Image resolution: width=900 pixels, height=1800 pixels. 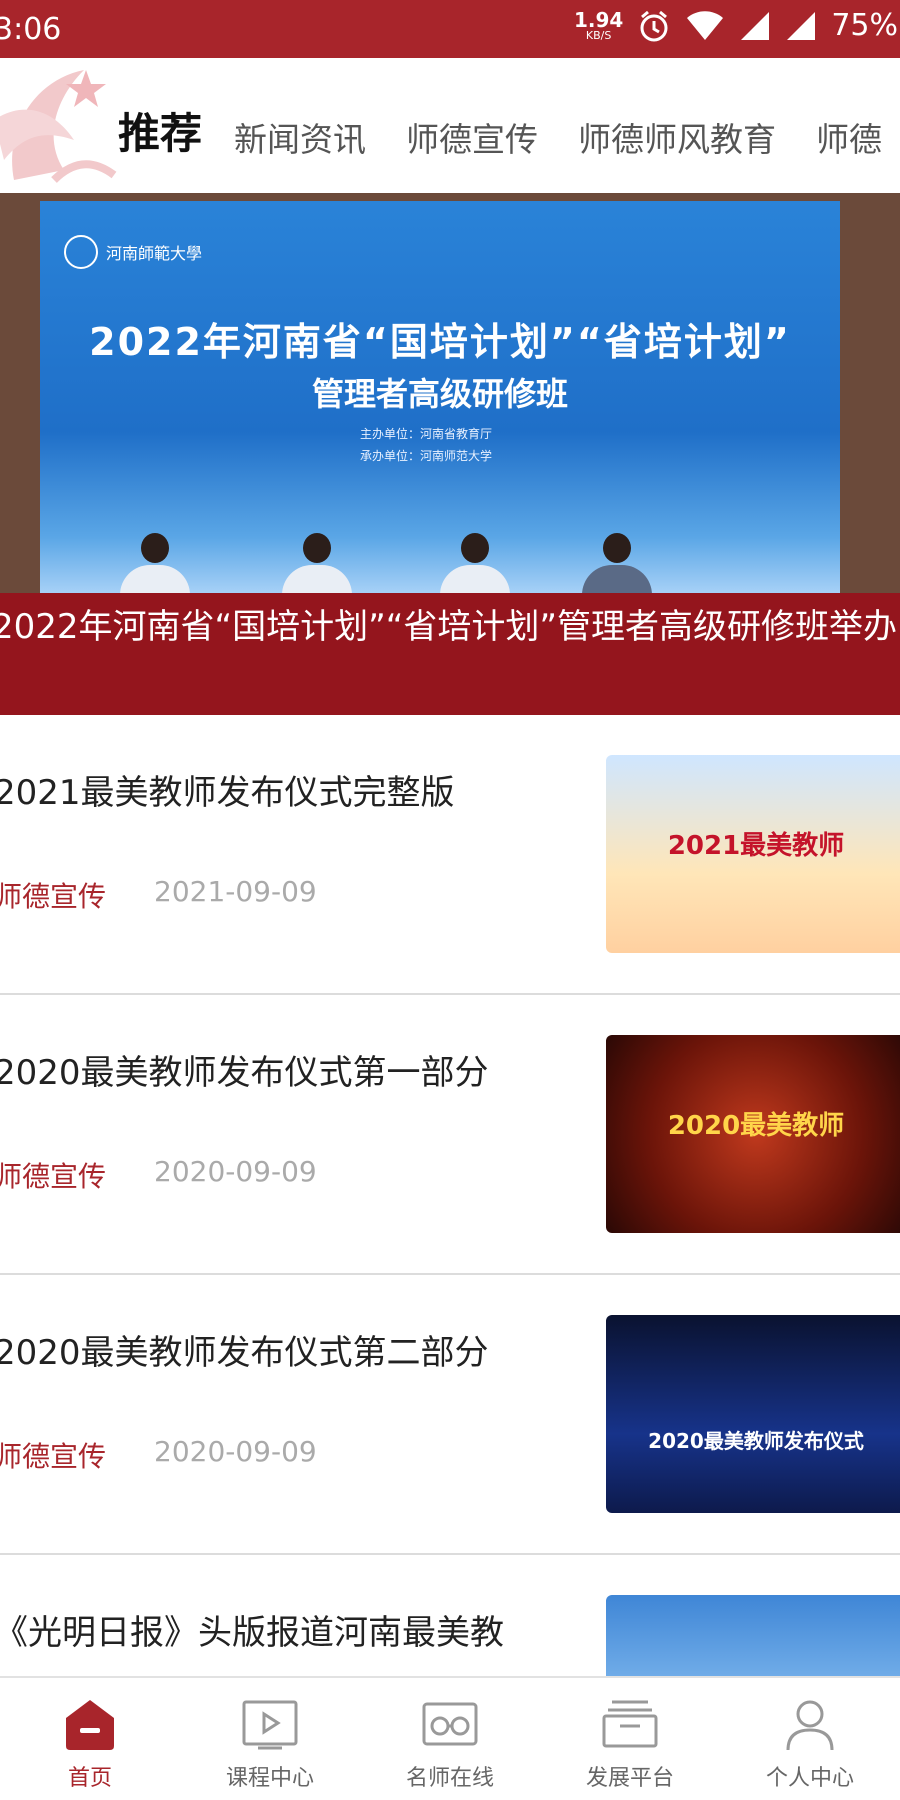 What do you see at coordinates (244, 1073) in the screenshot?
I see `article-title: 2020最美教师发布仪式第一部分` at bounding box center [244, 1073].